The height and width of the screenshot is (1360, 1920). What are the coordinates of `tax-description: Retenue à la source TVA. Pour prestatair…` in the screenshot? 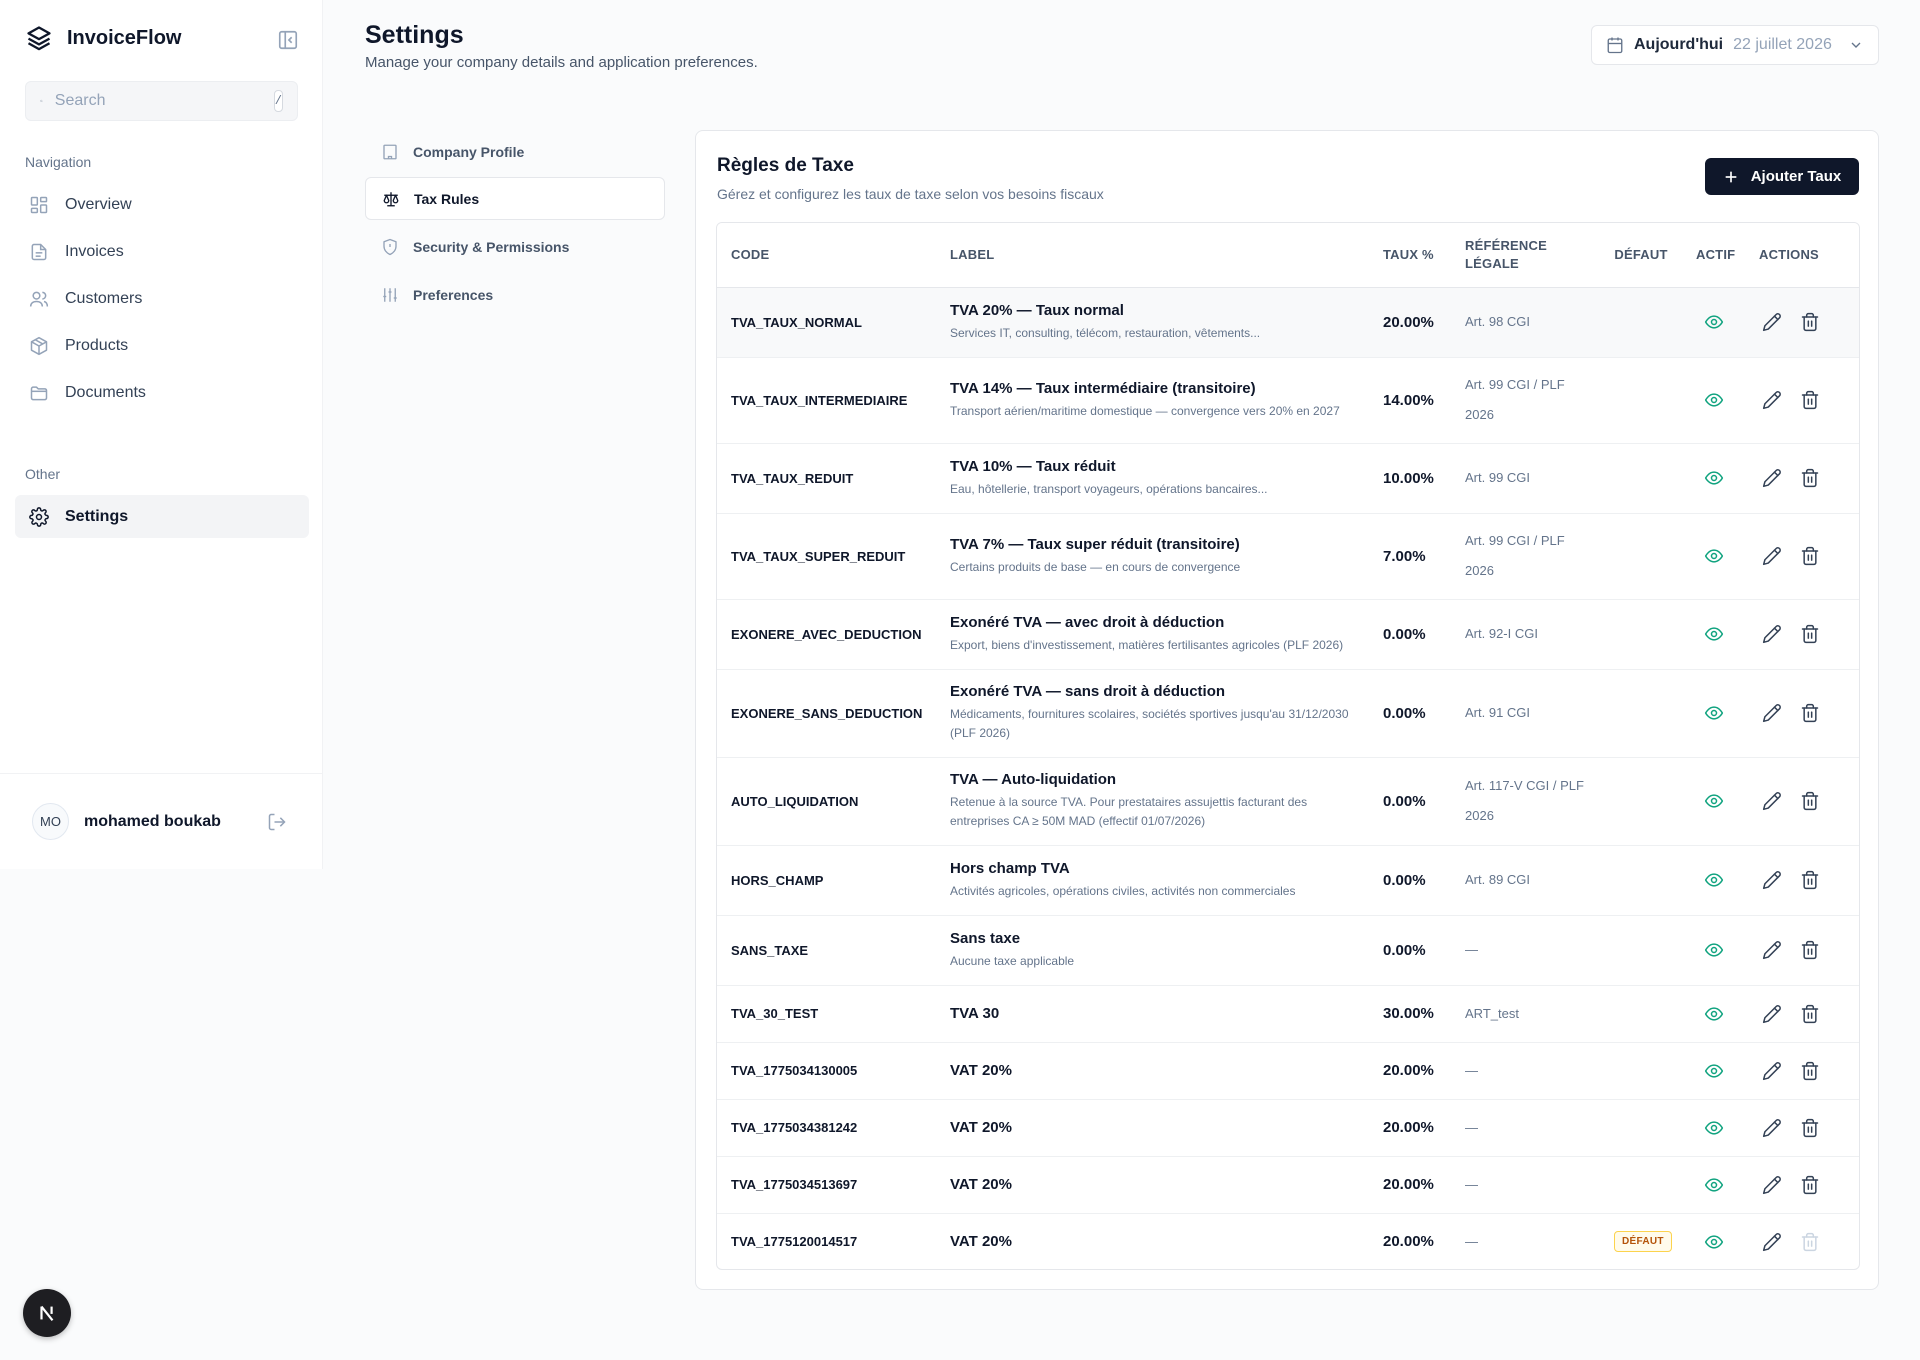 It's located at (1129, 811).